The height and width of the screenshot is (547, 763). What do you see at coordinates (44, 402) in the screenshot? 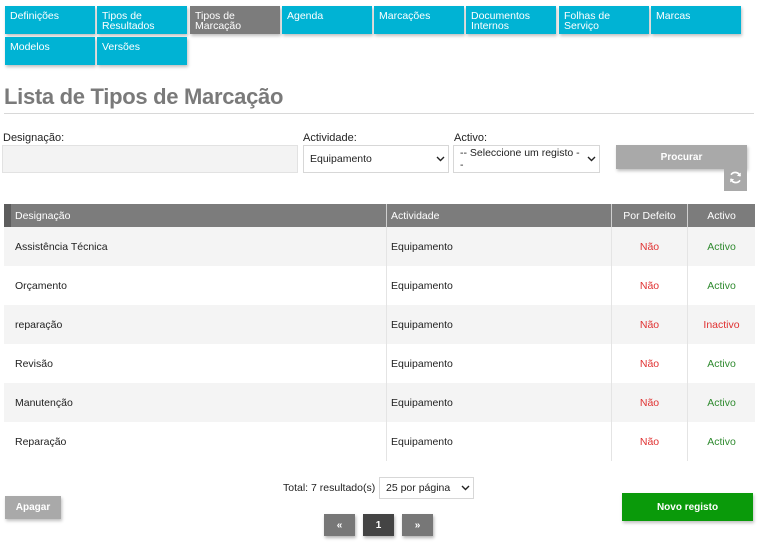
I see `cell-designacao: Manutenção` at bounding box center [44, 402].